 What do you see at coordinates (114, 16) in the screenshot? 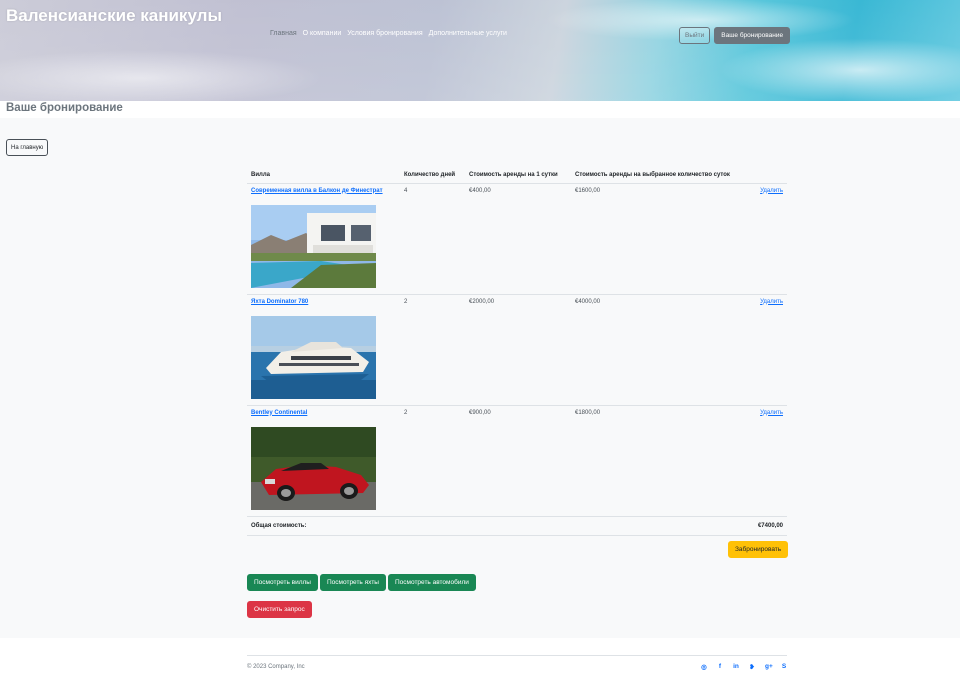
I see `brand-title: Валенсианские каникулы` at bounding box center [114, 16].